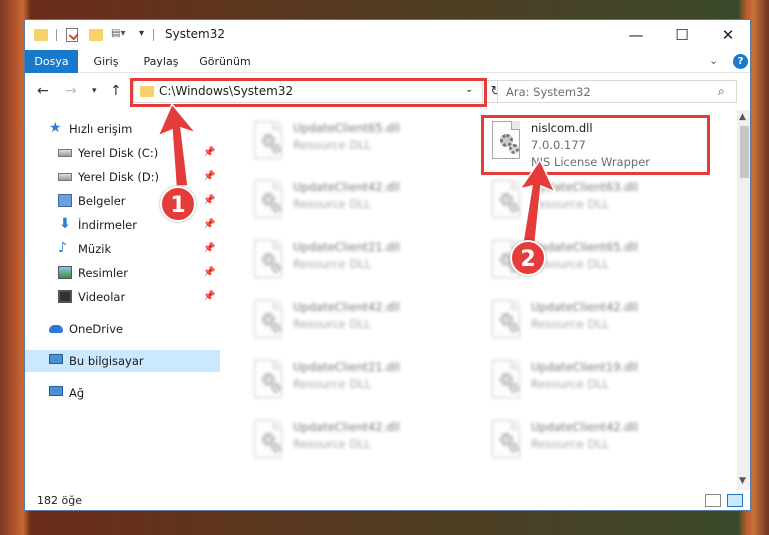 The height and width of the screenshot is (535, 769). What do you see at coordinates (721, 91) in the screenshot?
I see `search-icon: ⌕` at bounding box center [721, 91].